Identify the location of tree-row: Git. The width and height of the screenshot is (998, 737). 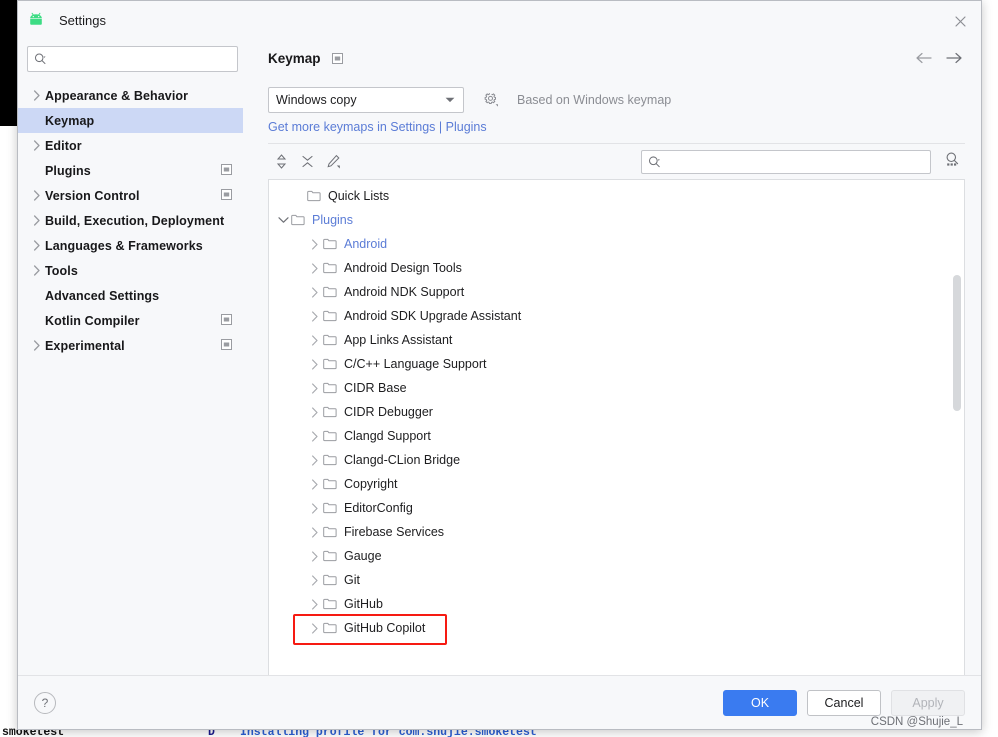
(616, 580).